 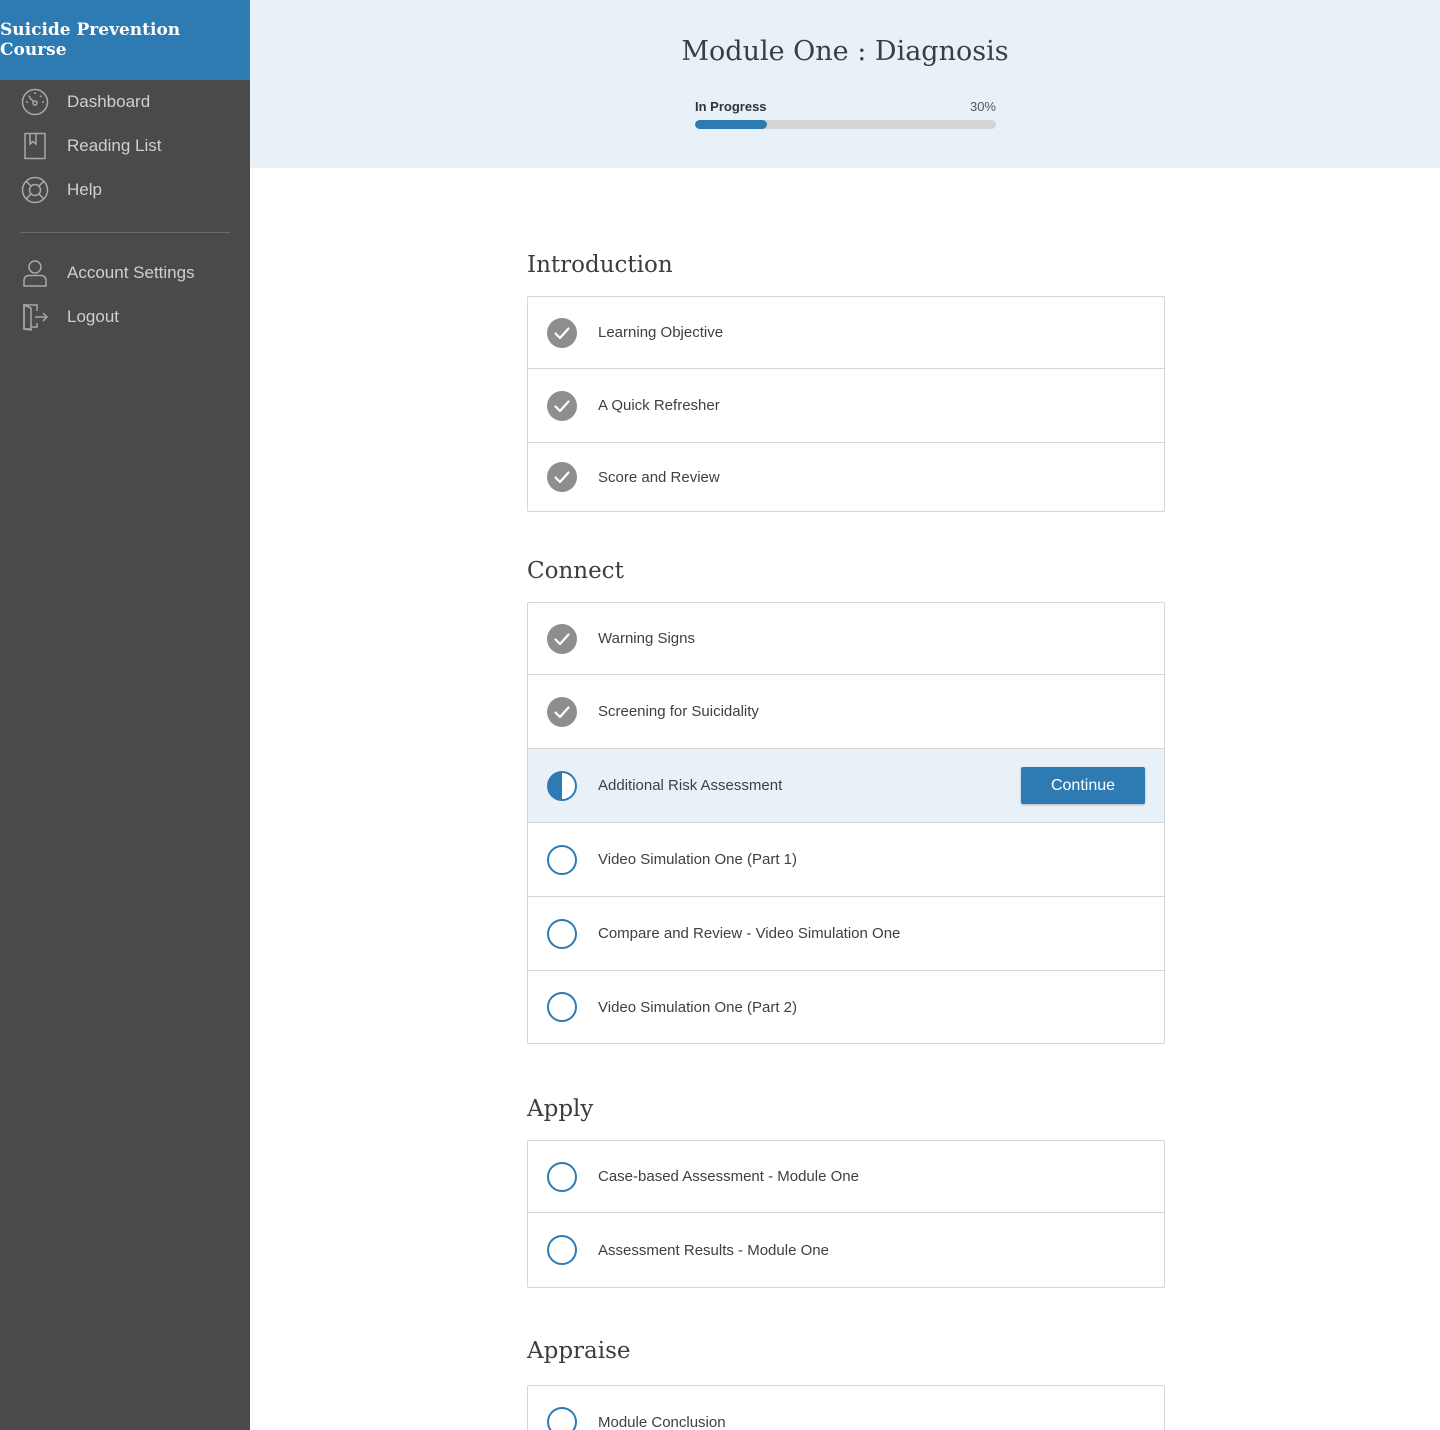 What do you see at coordinates (846, 477) in the screenshot?
I see `lesson-item: Score and Review` at bounding box center [846, 477].